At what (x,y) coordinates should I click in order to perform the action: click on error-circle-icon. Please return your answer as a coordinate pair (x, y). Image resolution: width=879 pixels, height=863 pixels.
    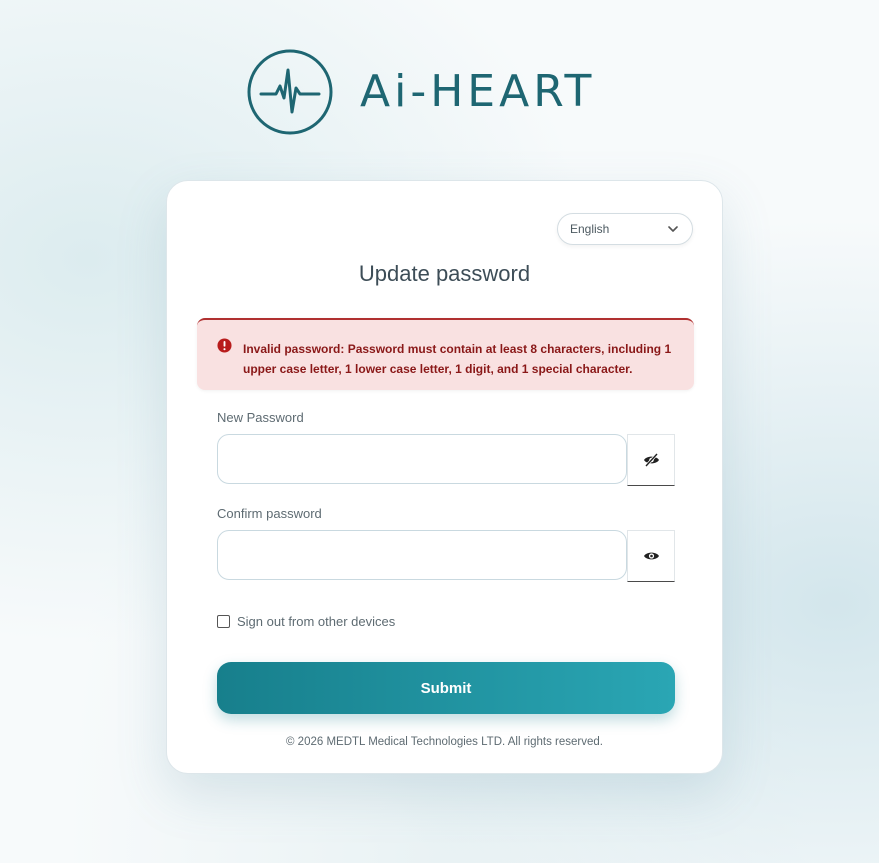
    Looking at the image, I should click on (224, 345).